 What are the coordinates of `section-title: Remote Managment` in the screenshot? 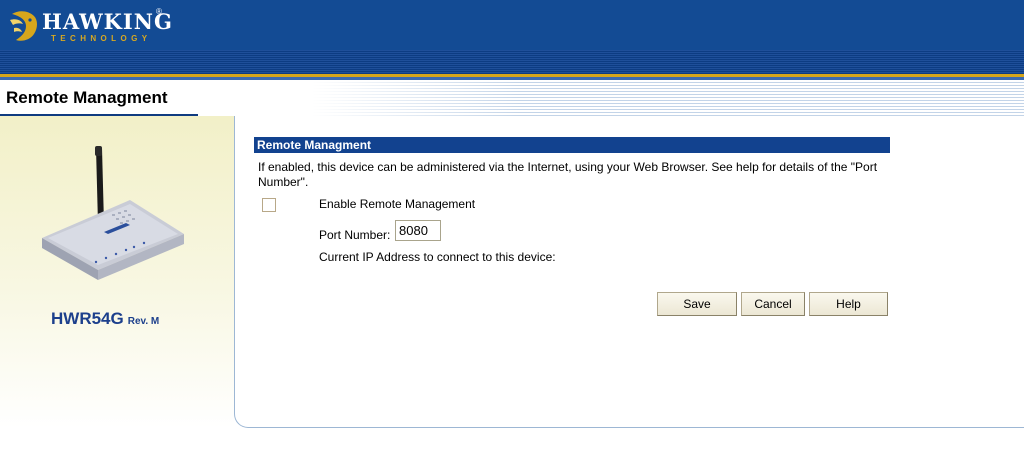 It's located at (314, 145).